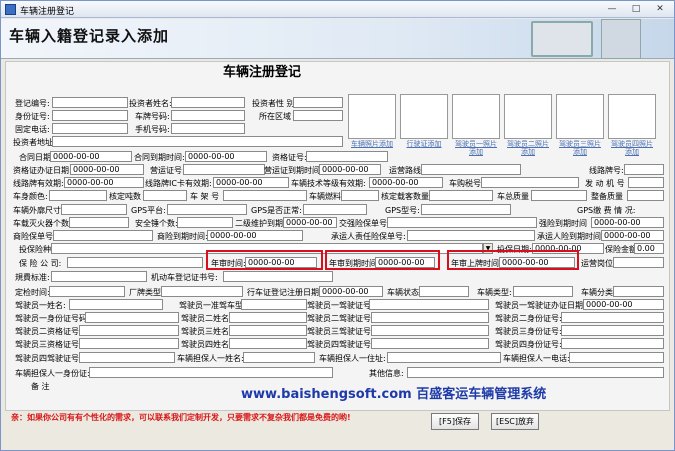 The image size is (675, 451). Describe the element at coordinates (224, 169) in the screenshot. I see `op-cert-input` at that location.